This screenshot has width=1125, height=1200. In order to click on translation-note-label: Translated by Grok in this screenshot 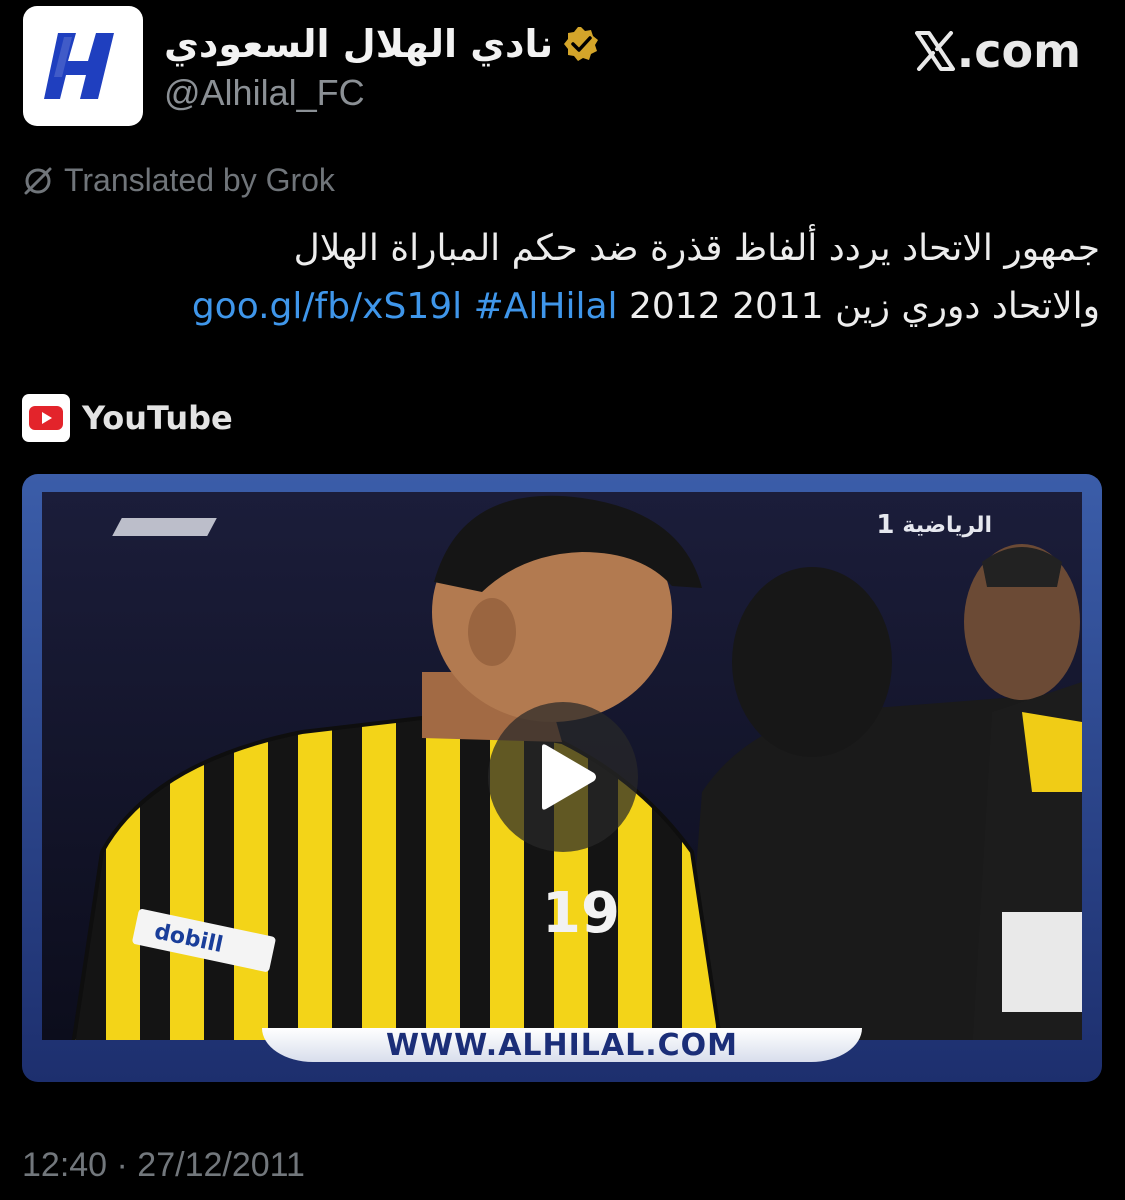, I will do `click(199, 180)`.